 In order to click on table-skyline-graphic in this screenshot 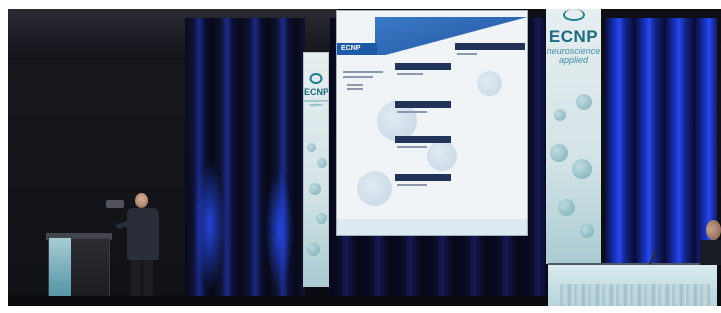, I will do `click(635, 295)`.